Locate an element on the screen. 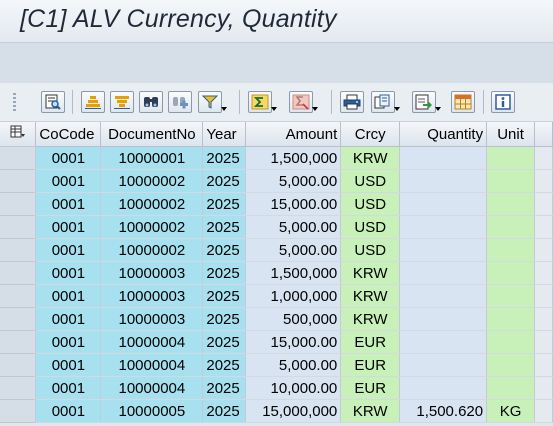  table-row: 0001 10000003 2025 500,000 KRW is located at coordinates (276, 319).